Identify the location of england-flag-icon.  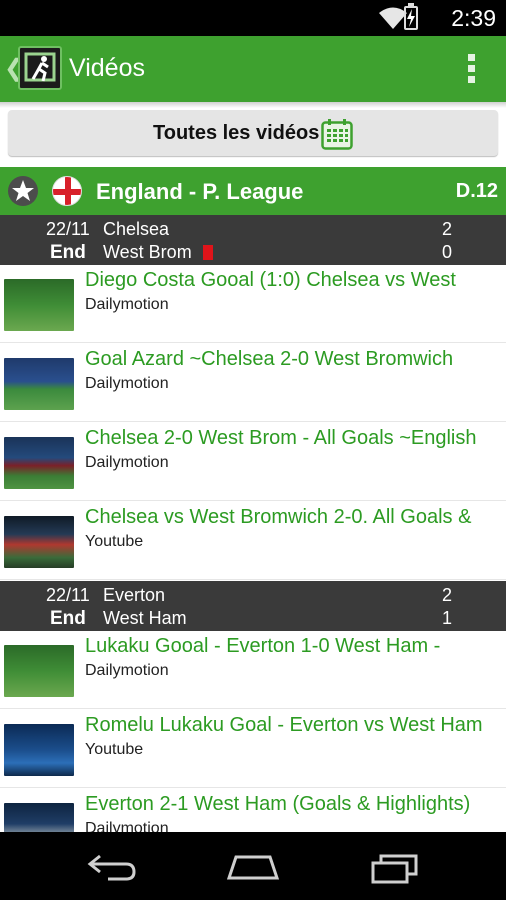
(67, 191).